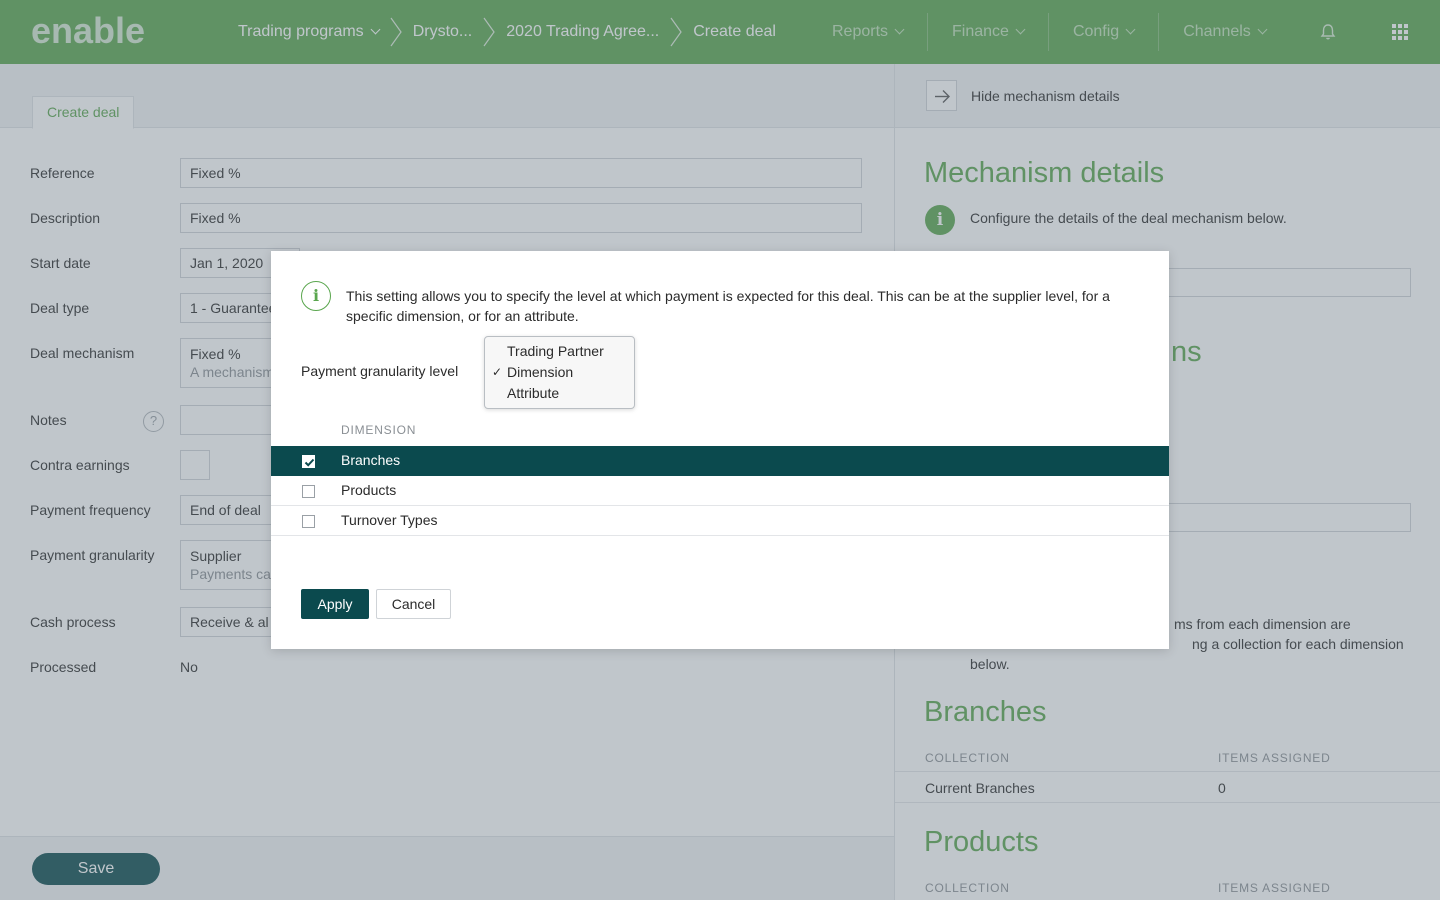  I want to click on apply-button: Apply, so click(335, 604).